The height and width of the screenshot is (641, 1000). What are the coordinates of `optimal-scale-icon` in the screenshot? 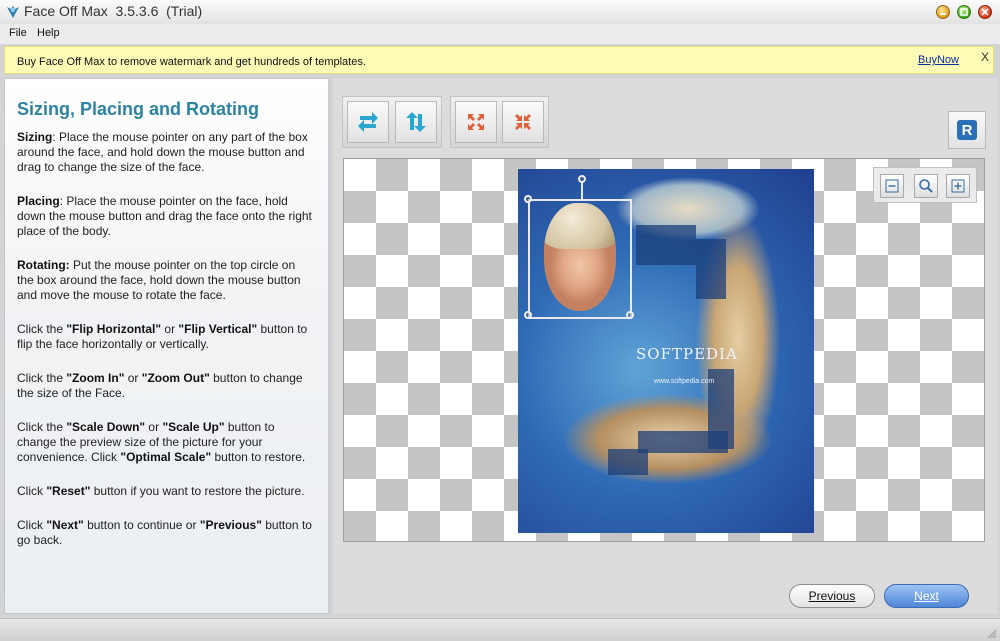 It's located at (926, 186).